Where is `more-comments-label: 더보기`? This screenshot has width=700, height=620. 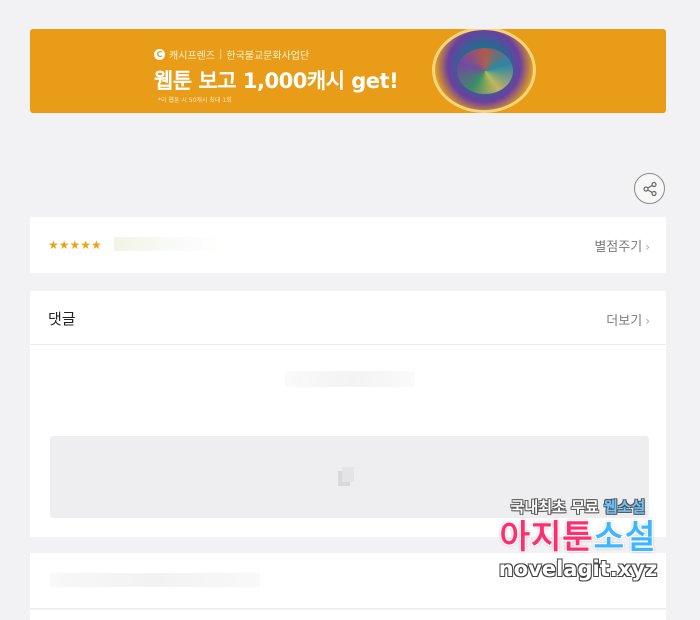
more-comments-label: 더보기 is located at coordinates (624, 321).